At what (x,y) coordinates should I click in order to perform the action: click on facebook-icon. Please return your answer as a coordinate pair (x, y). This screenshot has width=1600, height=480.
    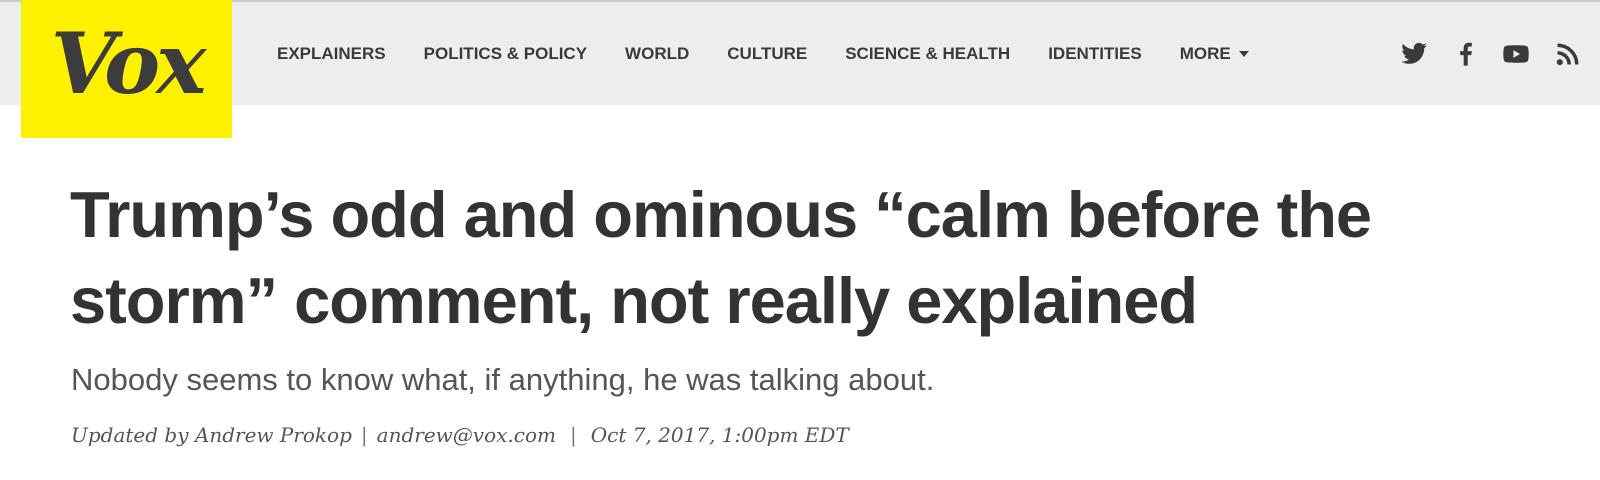
    Looking at the image, I should click on (1466, 54).